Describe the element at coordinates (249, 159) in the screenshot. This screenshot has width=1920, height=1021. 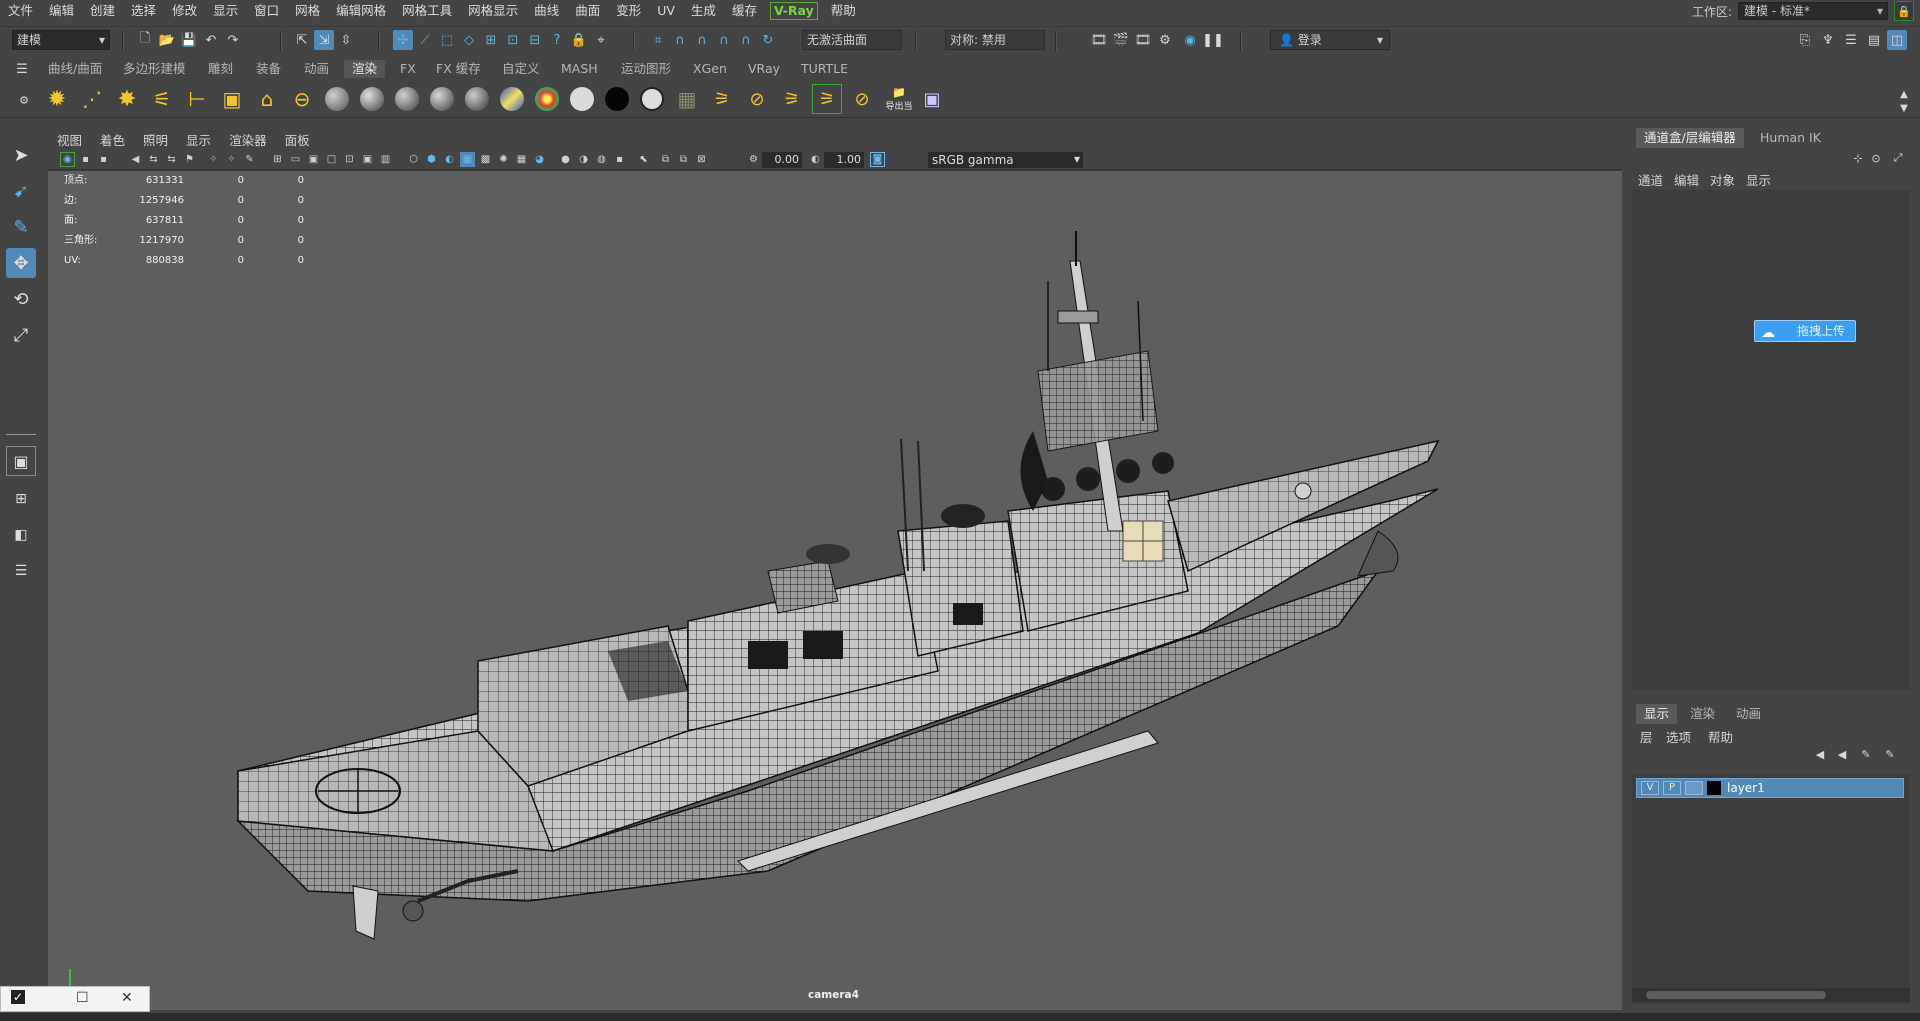
I see `resolution-gate-icon: ✎` at that location.